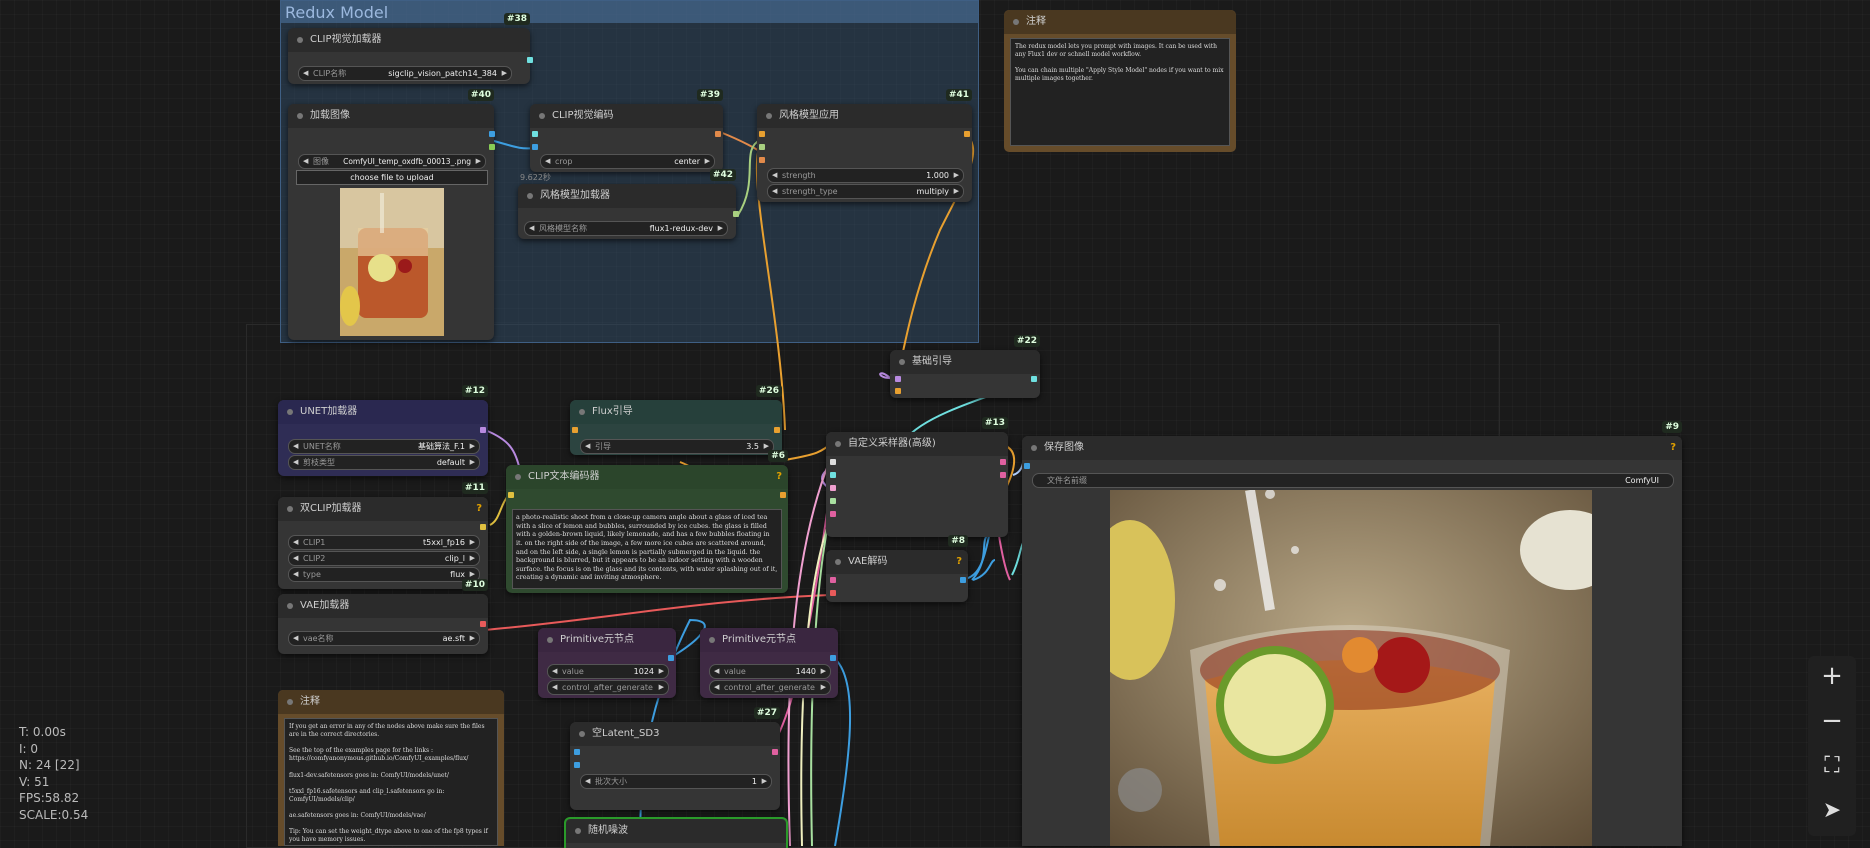 This screenshot has width=1870, height=848. What do you see at coordinates (392, 161) in the screenshot?
I see `combo-image: ◀ 图像 ComfyUI_temp_oxdfb_00013_.png ▶` at bounding box center [392, 161].